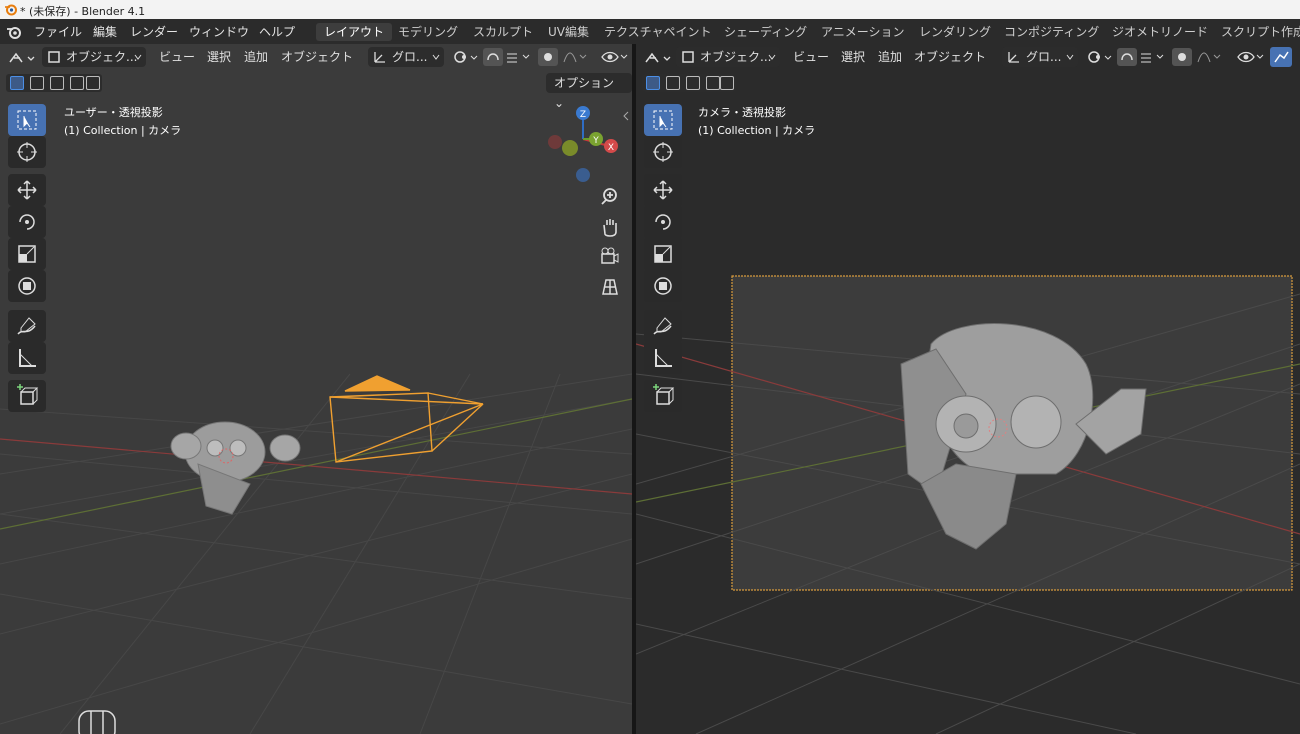  I want to click on navigation-gizmo: Z Y X, so click(585, 147).